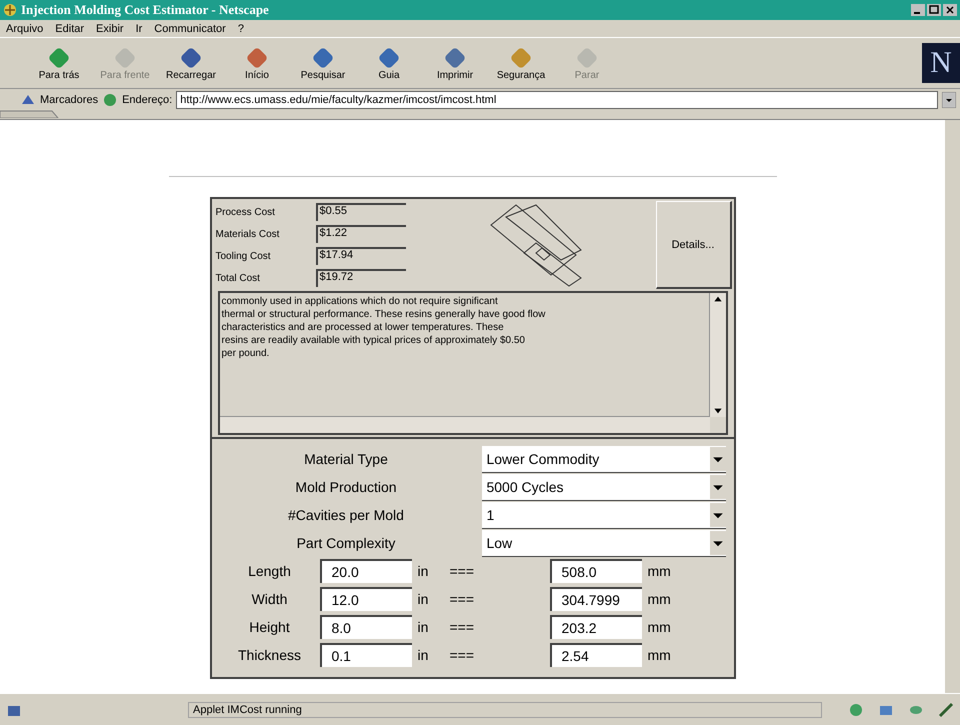 This screenshot has height=725, width=960. I want to click on dropdown-field: Low, so click(604, 543).